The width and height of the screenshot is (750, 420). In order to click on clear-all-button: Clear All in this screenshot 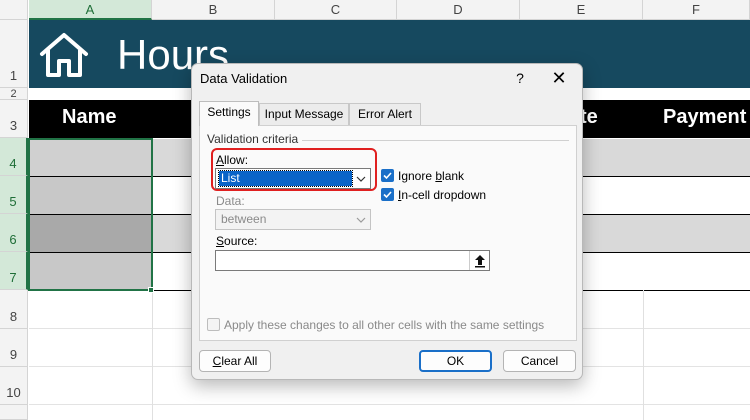, I will do `click(235, 361)`.